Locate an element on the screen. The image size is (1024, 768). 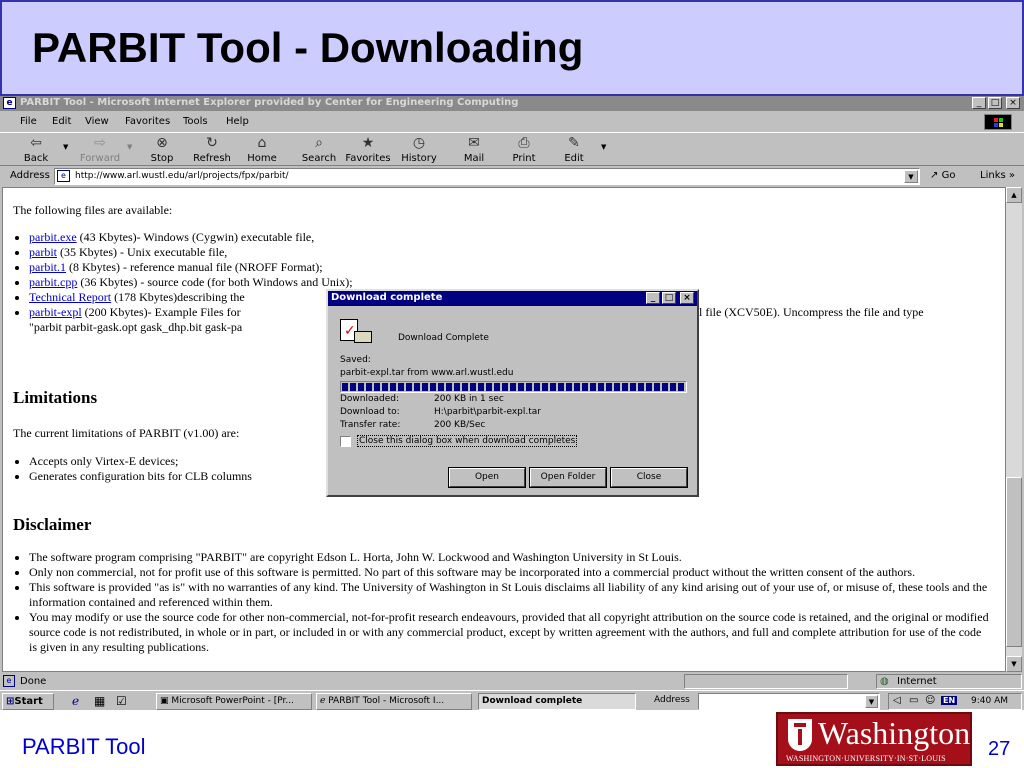
menu-favorites: Favorites is located at coordinates (147, 121).